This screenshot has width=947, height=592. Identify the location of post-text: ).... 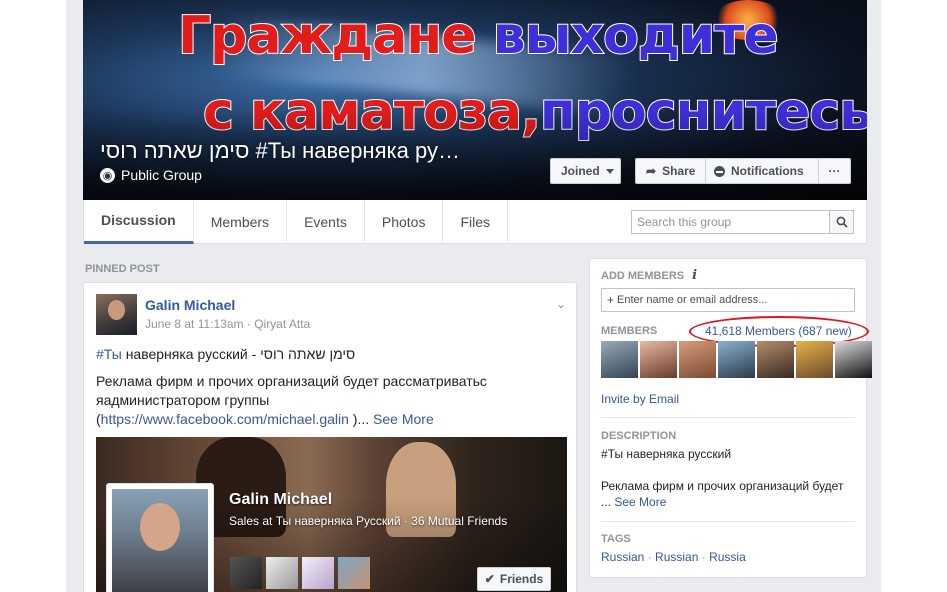
(359, 419).